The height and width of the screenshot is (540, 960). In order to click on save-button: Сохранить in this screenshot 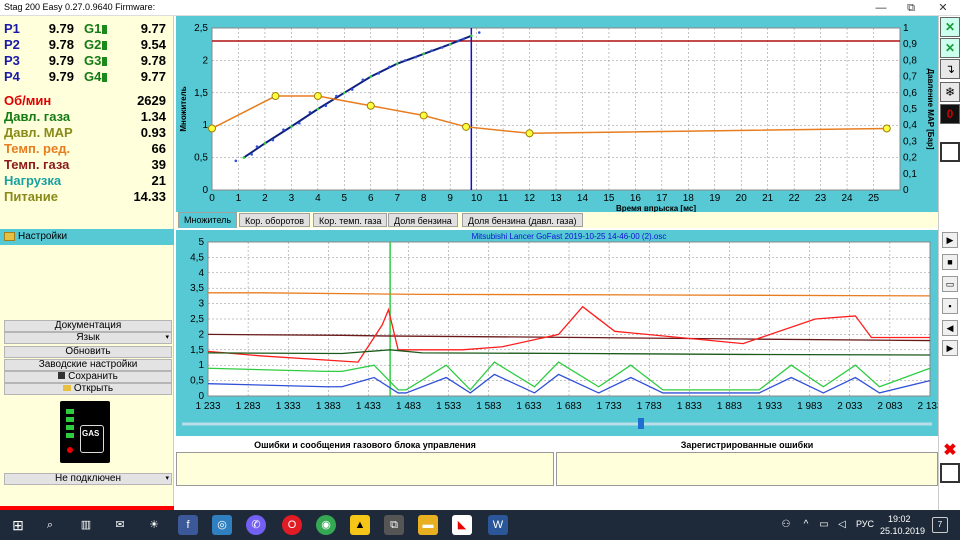, I will do `click(88, 377)`.